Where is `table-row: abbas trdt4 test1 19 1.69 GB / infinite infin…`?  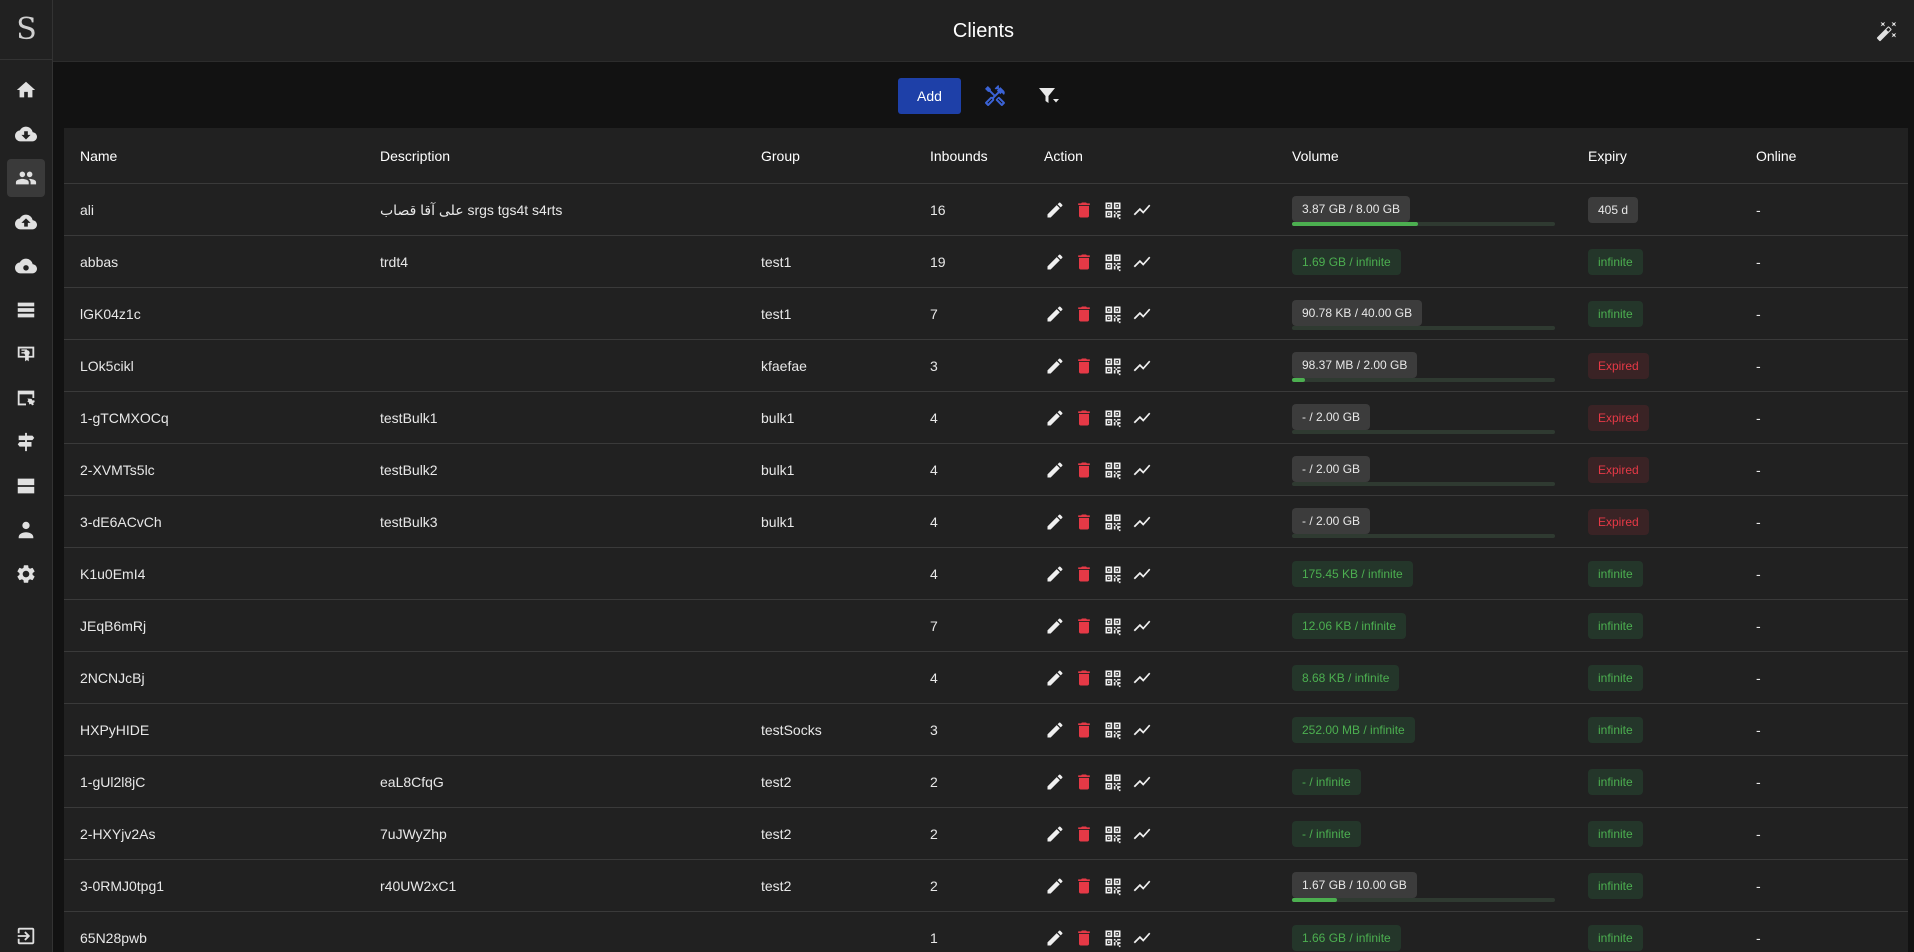 table-row: abbas trdt4 test1 19 1.69 GB / infinite infin… is located at coordinates (986, 262).